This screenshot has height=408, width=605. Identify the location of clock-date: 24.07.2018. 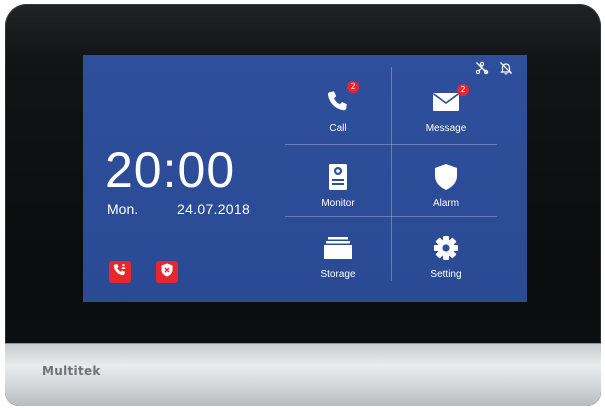
(214, 209).